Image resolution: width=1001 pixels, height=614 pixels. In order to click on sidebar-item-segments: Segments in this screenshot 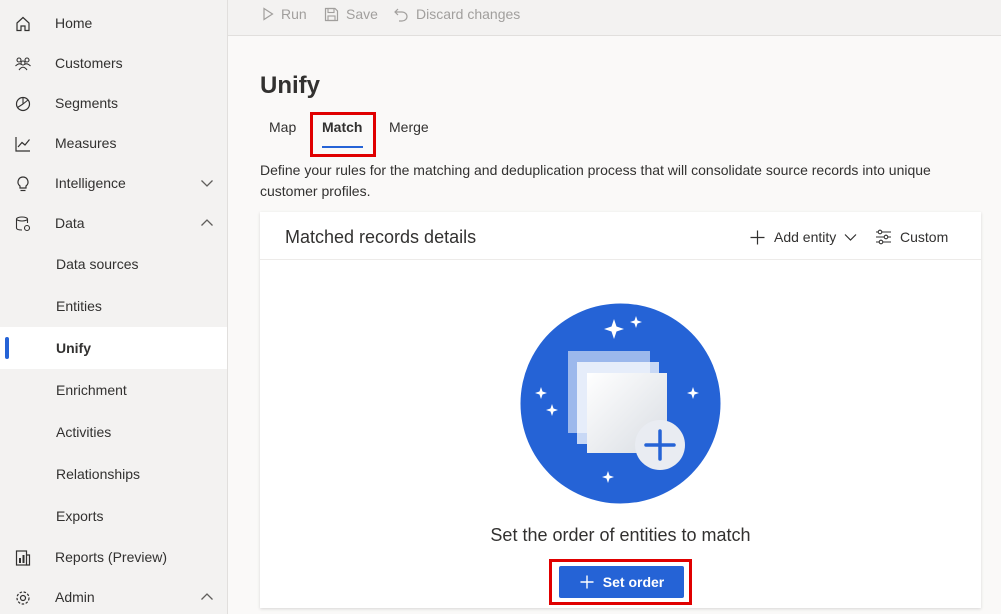, I will do `click(113, 103)`.